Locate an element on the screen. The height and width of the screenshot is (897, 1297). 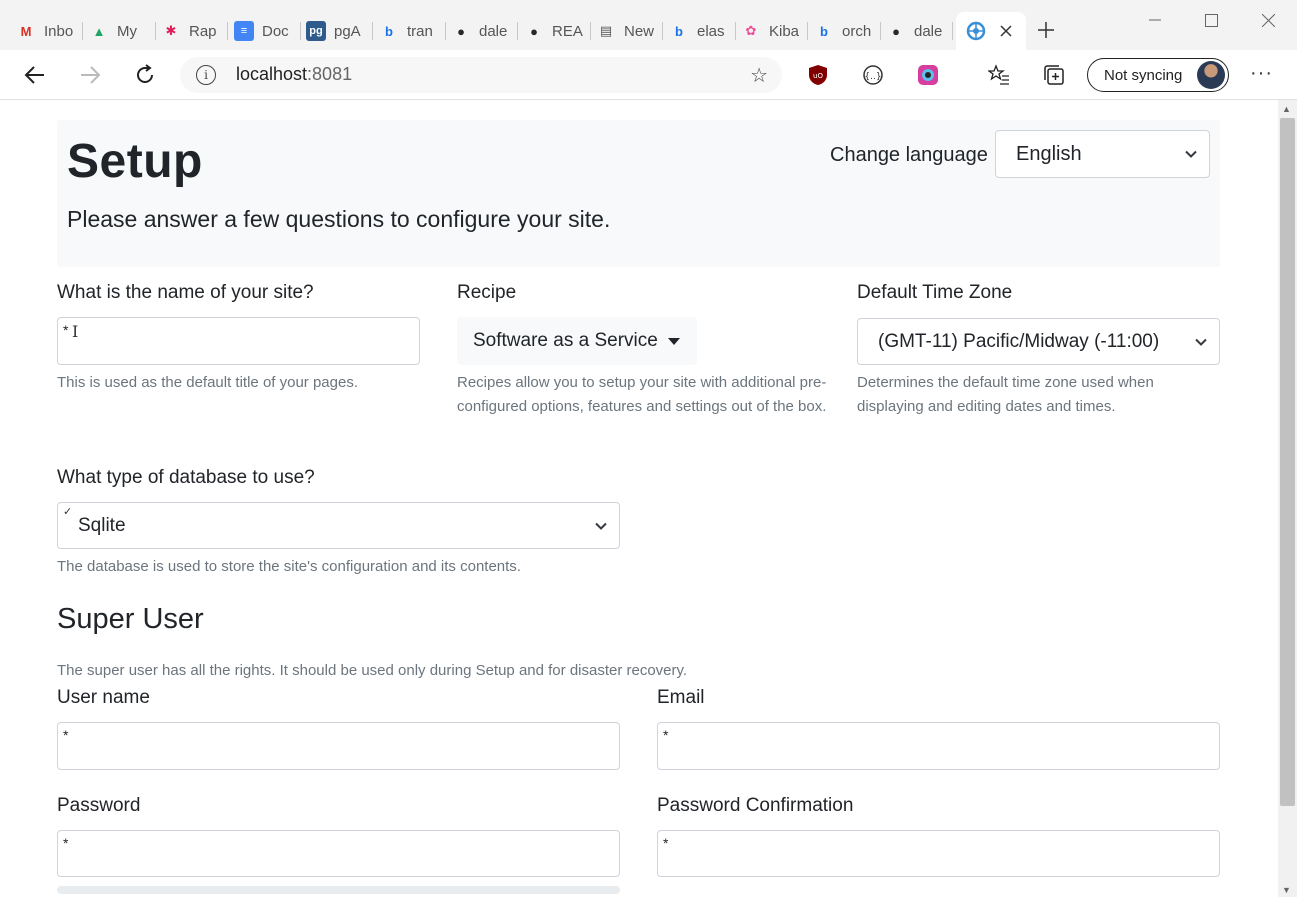
url-text: localhost:8081 is located at coordinates (294, 74).